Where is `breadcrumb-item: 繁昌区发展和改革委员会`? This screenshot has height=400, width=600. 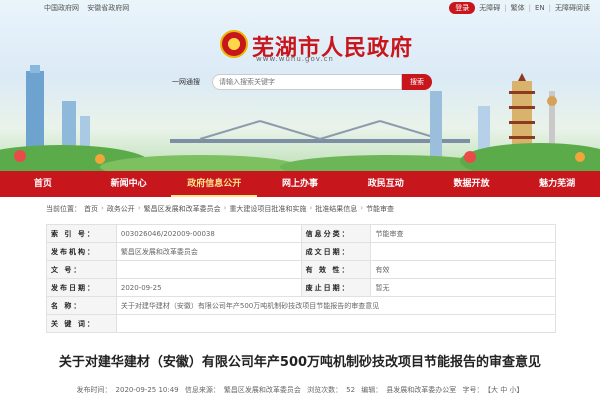
breadcrumb-item: 繁昌区发展和改革委员会 is located at coordinates (182, 209).